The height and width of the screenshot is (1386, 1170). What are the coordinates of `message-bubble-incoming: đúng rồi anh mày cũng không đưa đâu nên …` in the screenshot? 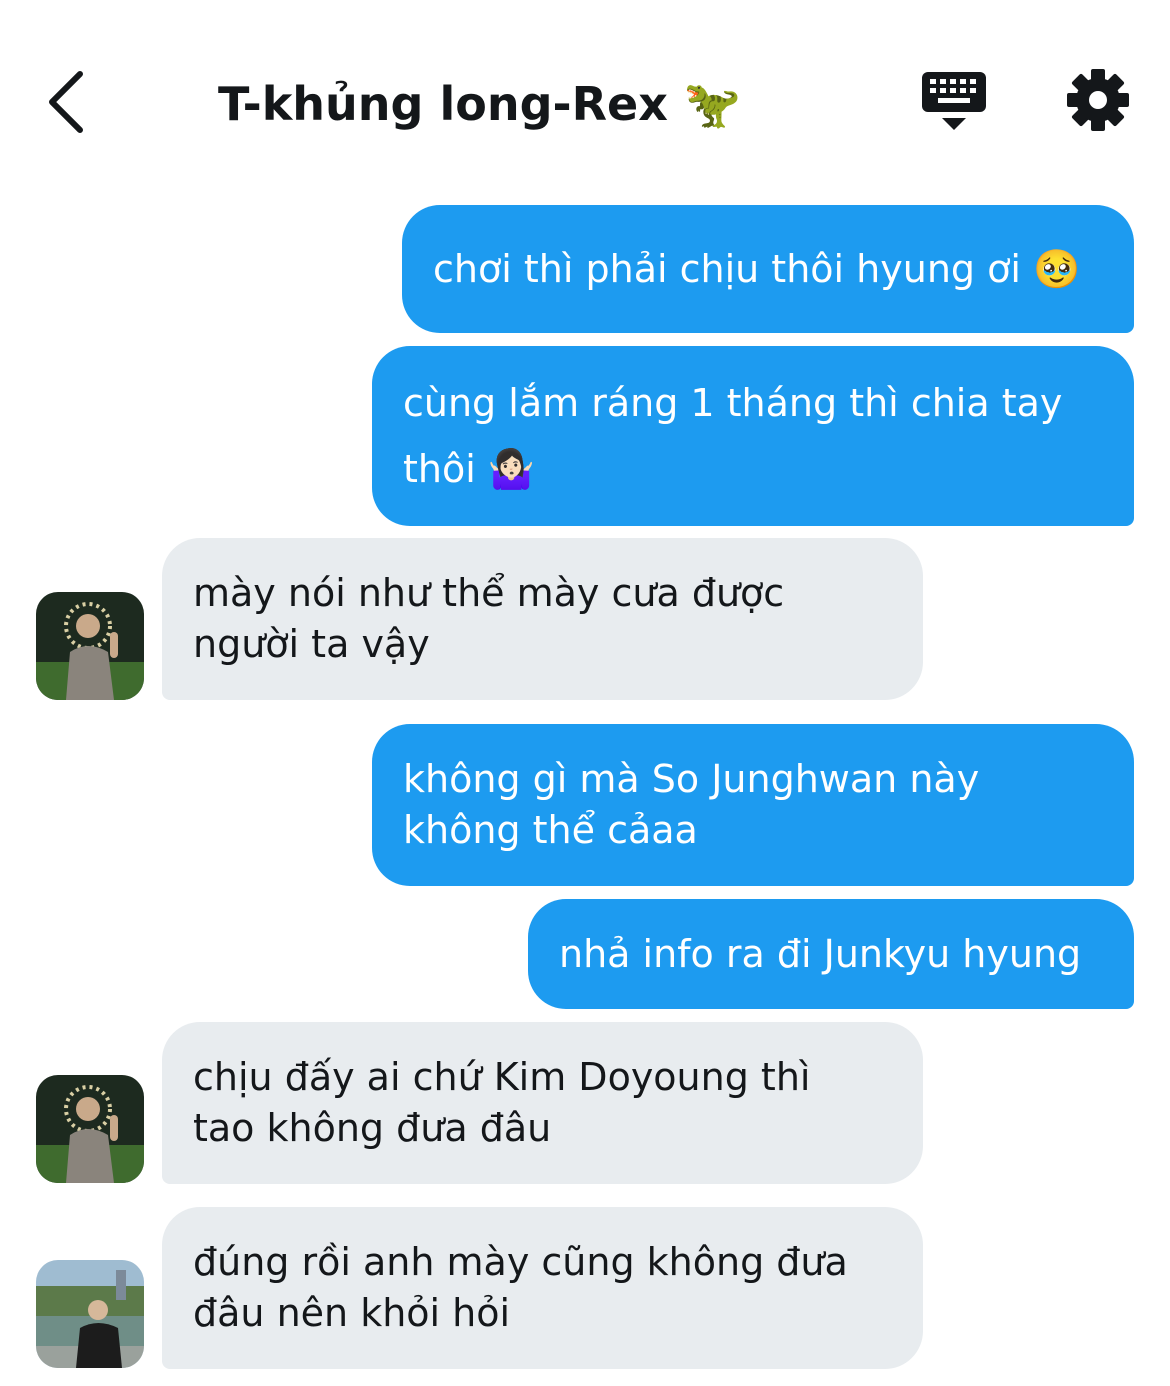 It's located at (542, 1288).